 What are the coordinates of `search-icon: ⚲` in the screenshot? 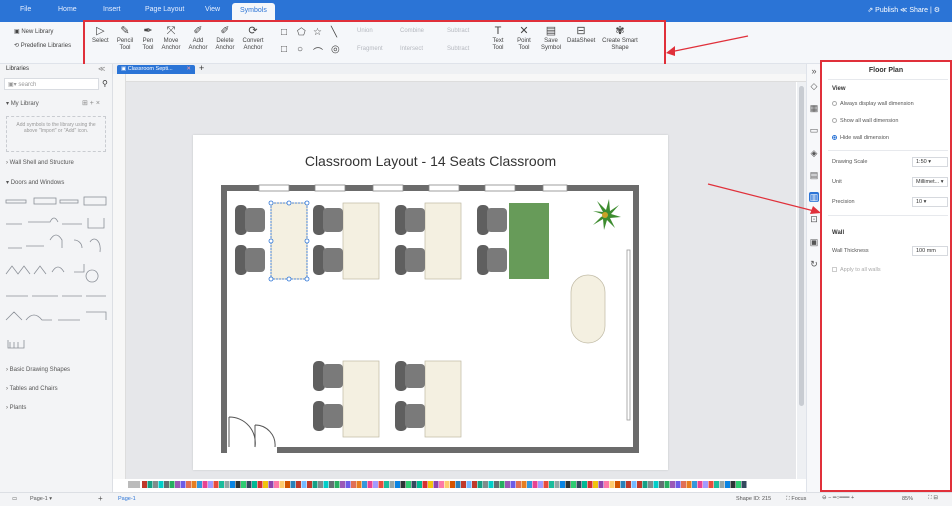 It's located at (105, 83).